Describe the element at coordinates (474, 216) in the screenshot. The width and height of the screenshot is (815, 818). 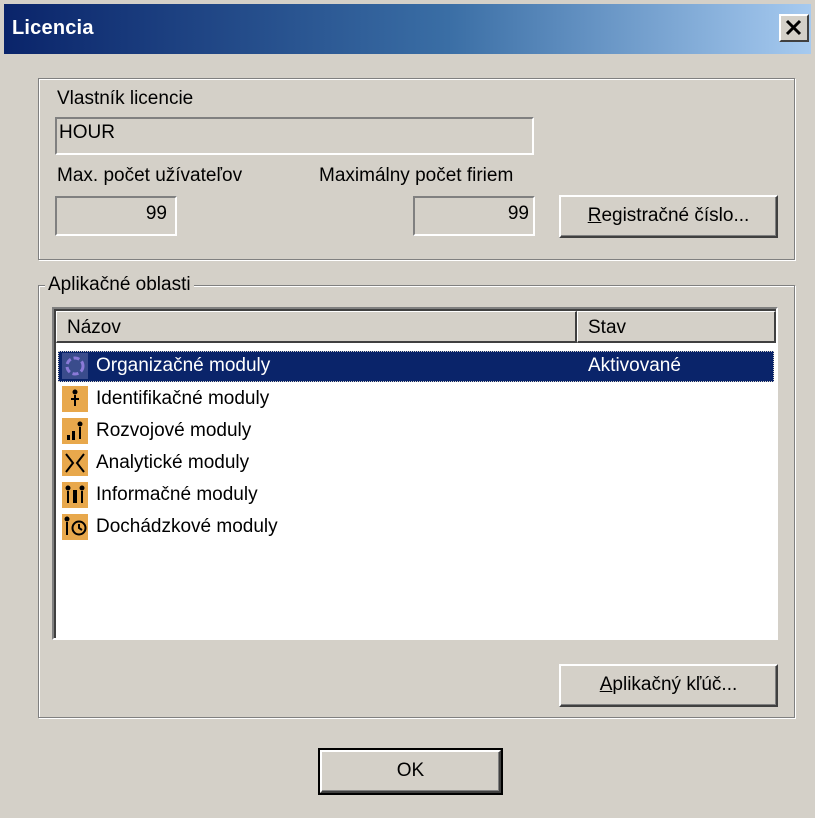
I see `max-companies-field: 99` at that location.